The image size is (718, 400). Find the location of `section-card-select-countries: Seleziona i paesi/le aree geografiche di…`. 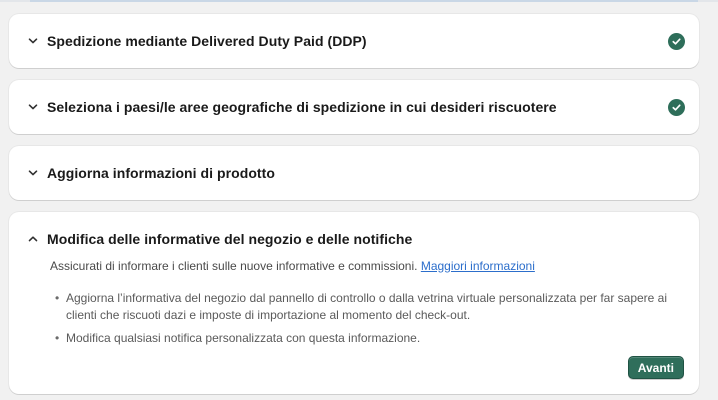

section-card-select-countries: Seleziona i paesi/le aree geografiche di… is located at coordinates (354, 107).